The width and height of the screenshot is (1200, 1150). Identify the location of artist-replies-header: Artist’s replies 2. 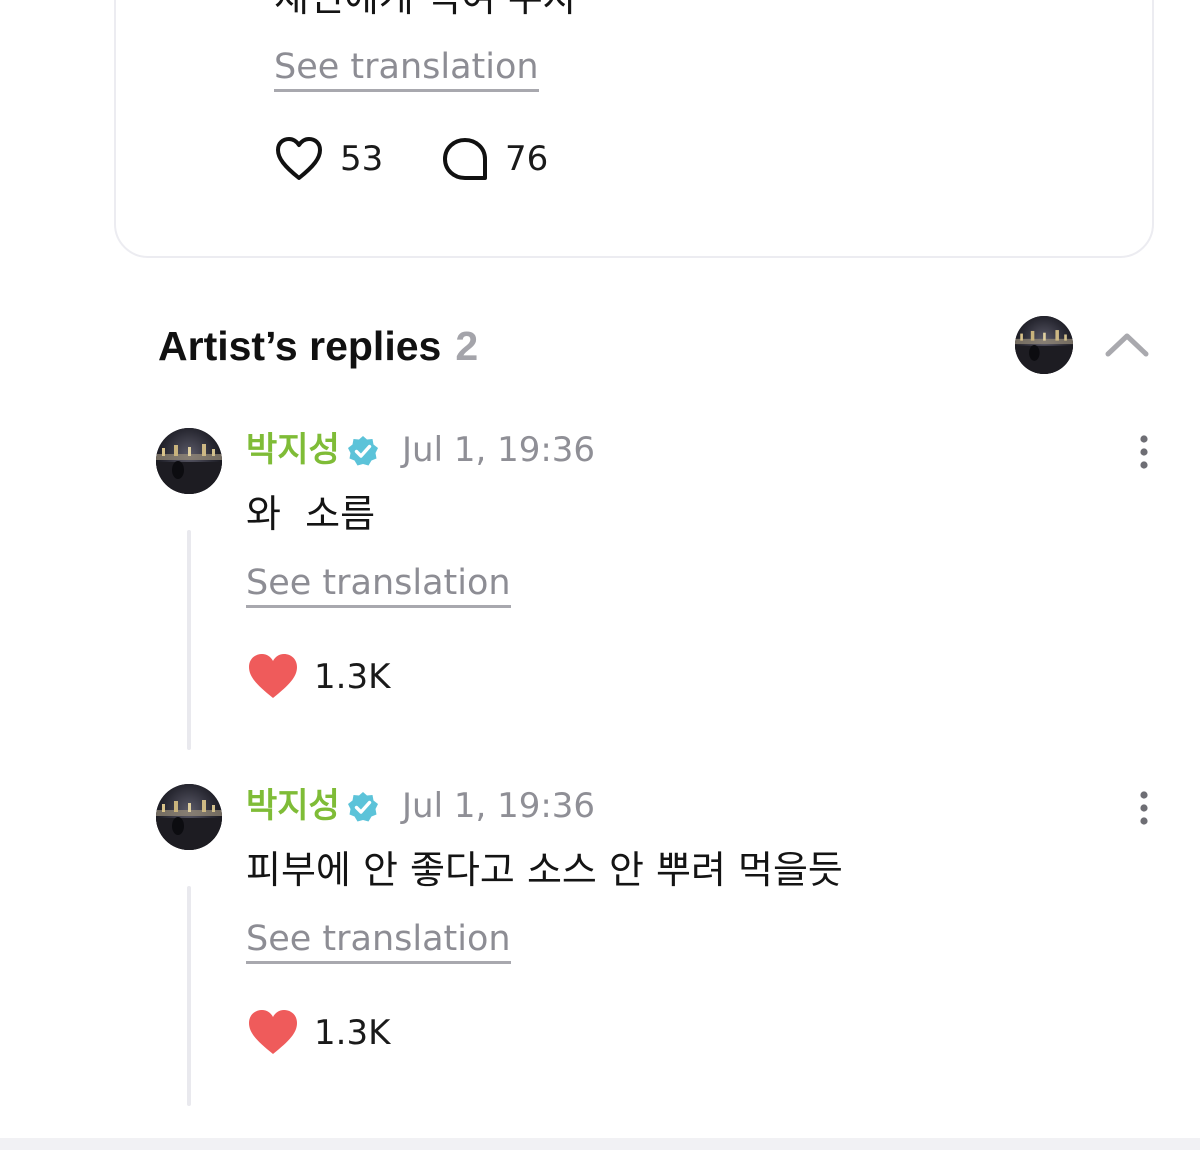
(318, 346).